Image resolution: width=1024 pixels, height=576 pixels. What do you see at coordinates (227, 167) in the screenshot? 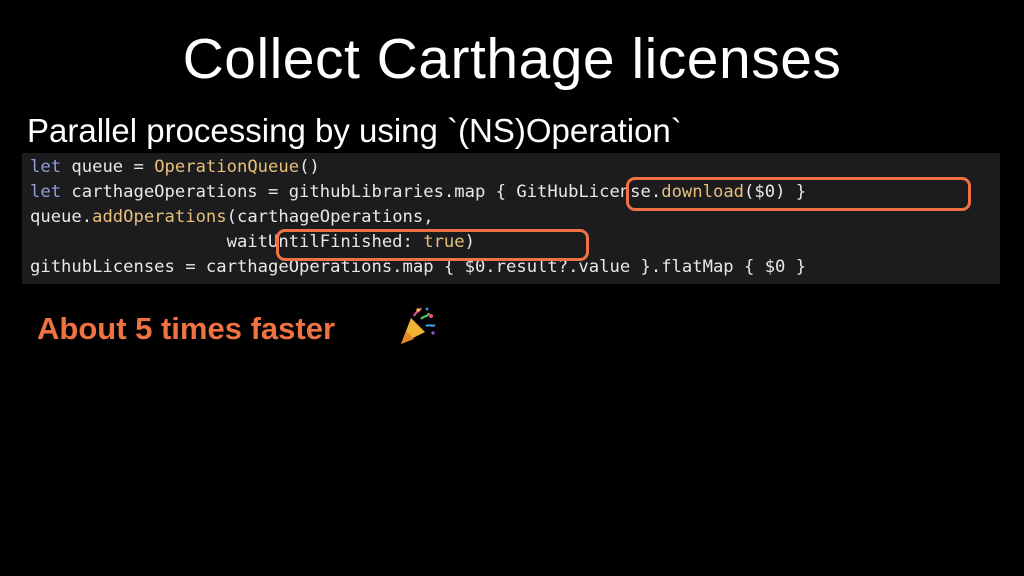
I see `code-type: OperationQueue` at bounding box center [227, 167].